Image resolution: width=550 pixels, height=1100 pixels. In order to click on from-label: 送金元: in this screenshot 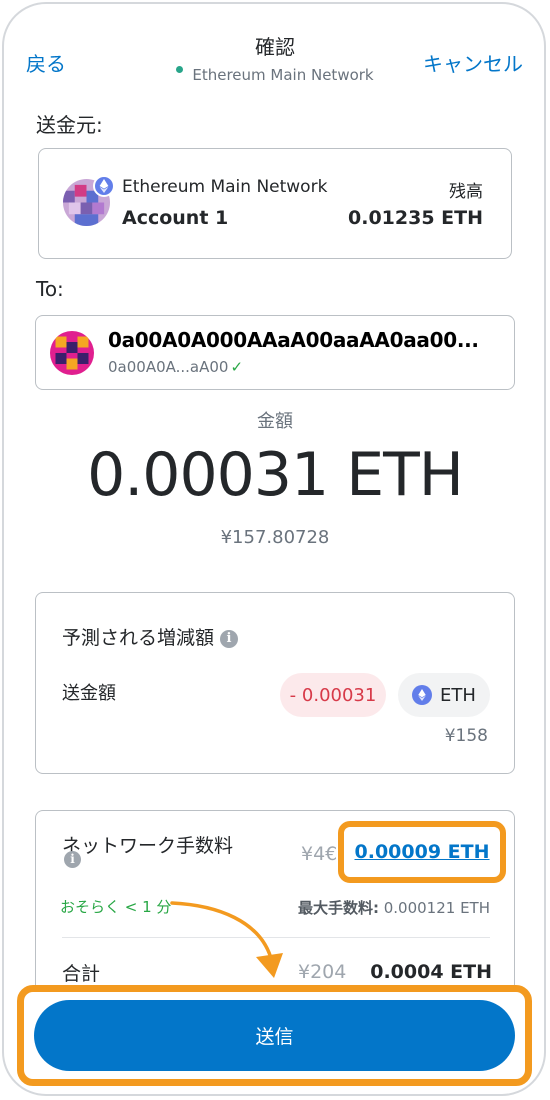, I will do `click(69, 125)`.